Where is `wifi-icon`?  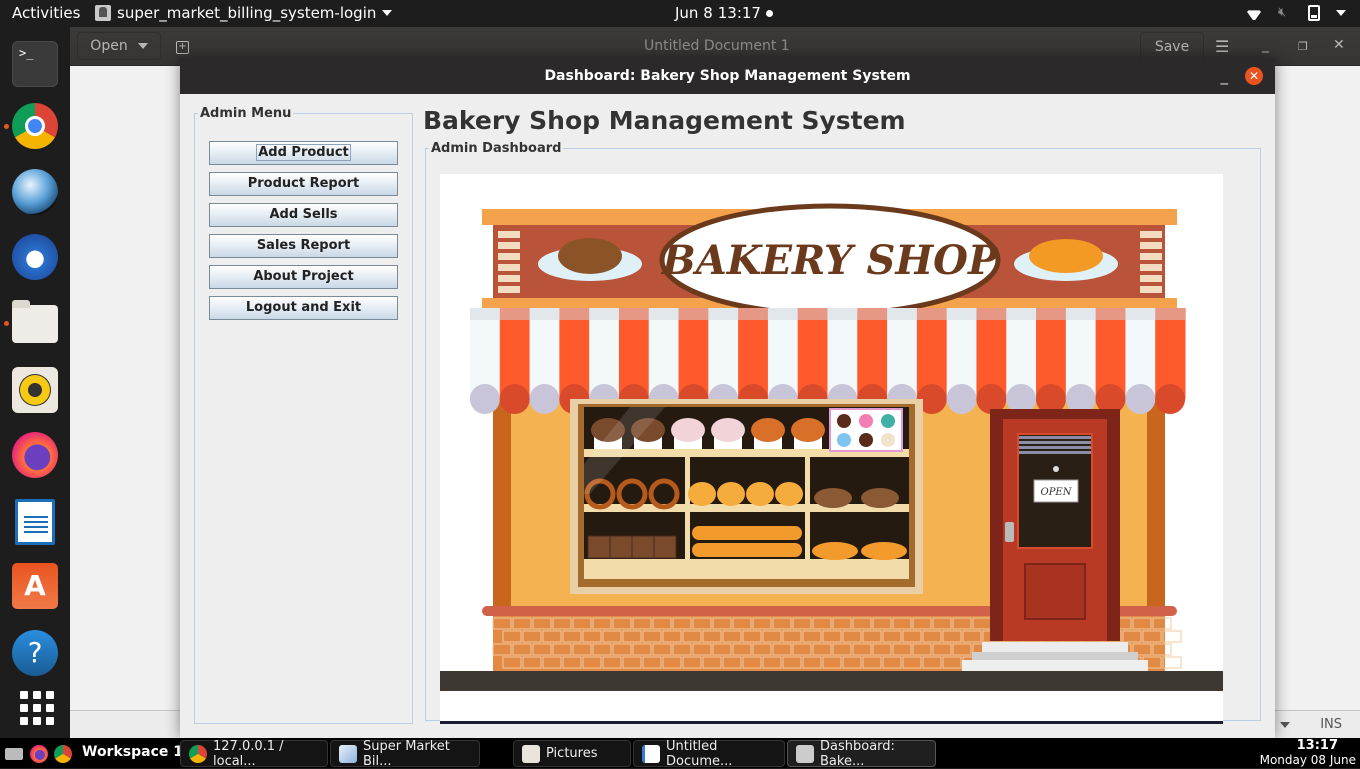
wifi-icon is located at coordinates (1254, 13).